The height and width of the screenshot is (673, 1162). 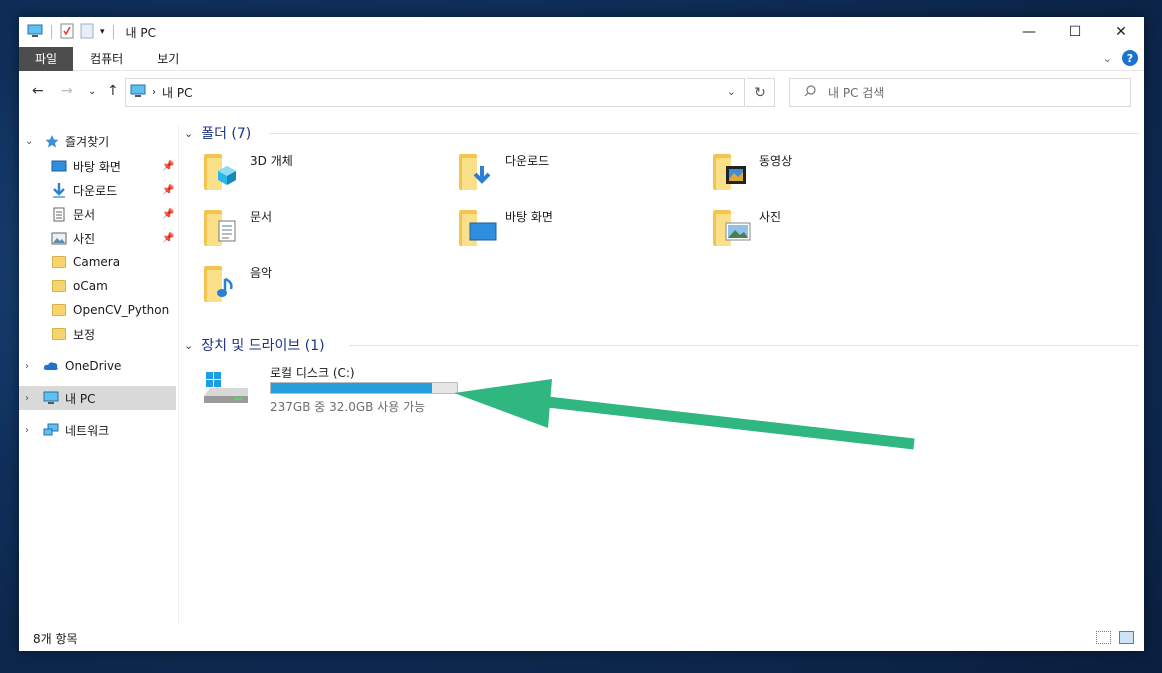 I want to click on folder-item-pictures: 사진, so click(x=813, y=228).